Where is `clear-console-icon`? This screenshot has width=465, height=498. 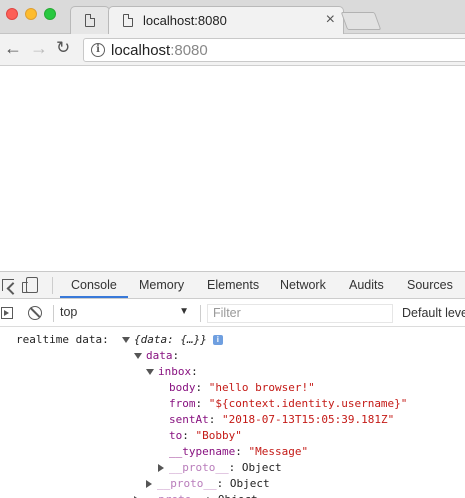
clear-console-icon is located at coordinates (35, 313).